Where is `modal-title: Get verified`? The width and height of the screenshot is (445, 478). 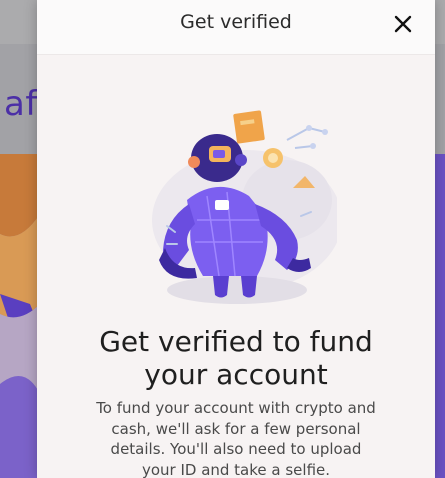 modal-title: Get verified is located at coordinates (236, 22).